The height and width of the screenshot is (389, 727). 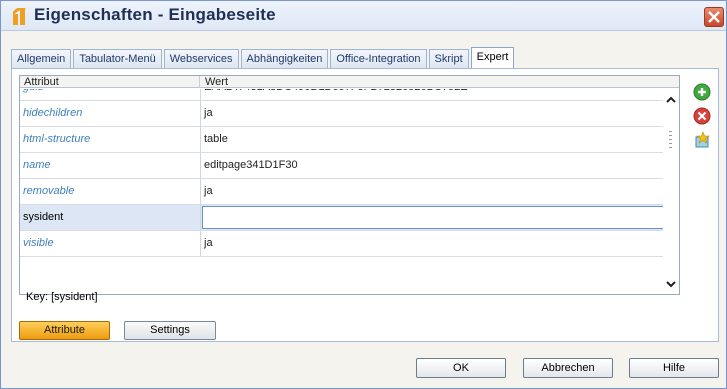 I want to click on key-label: Key: [sysident], so click(x=62, y=297).